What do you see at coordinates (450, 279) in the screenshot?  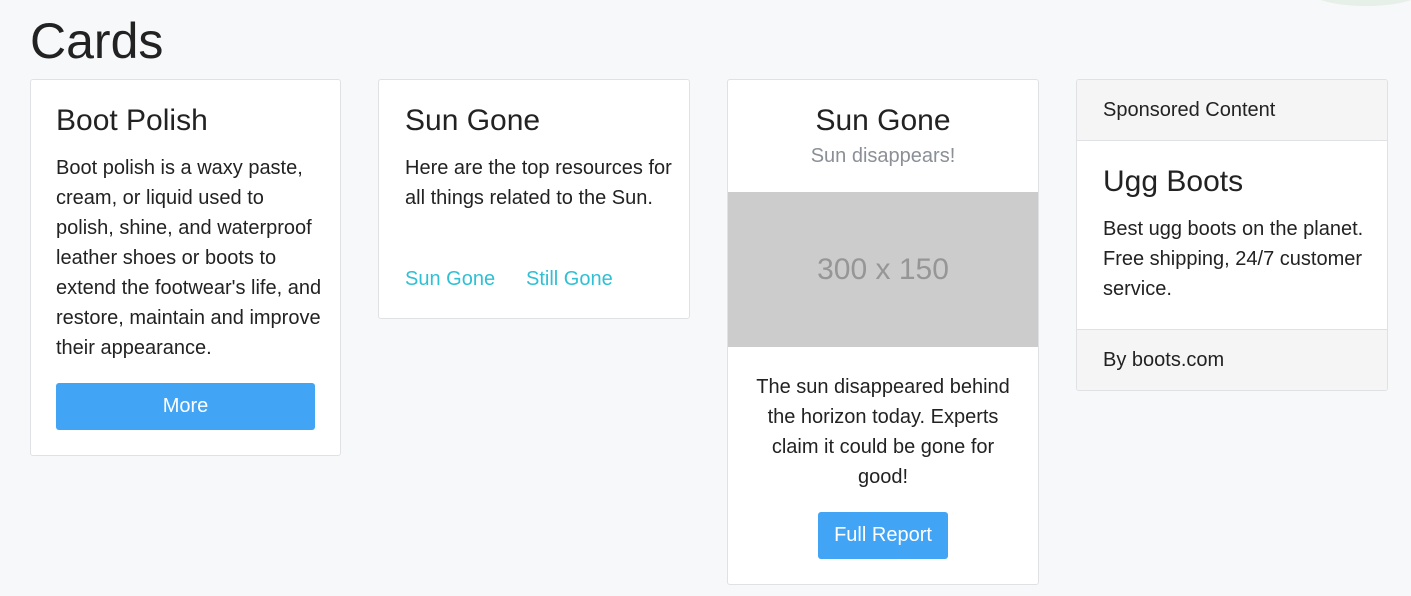 I see `sun-gone-link: Sun Gone` at bounding box center [450, 279].